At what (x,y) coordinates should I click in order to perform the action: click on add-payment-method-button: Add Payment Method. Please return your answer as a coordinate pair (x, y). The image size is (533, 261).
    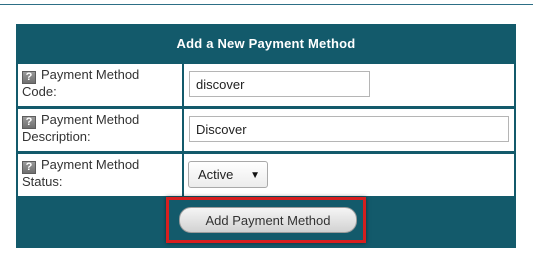
    Looking at the image, I should click on (268, 220).